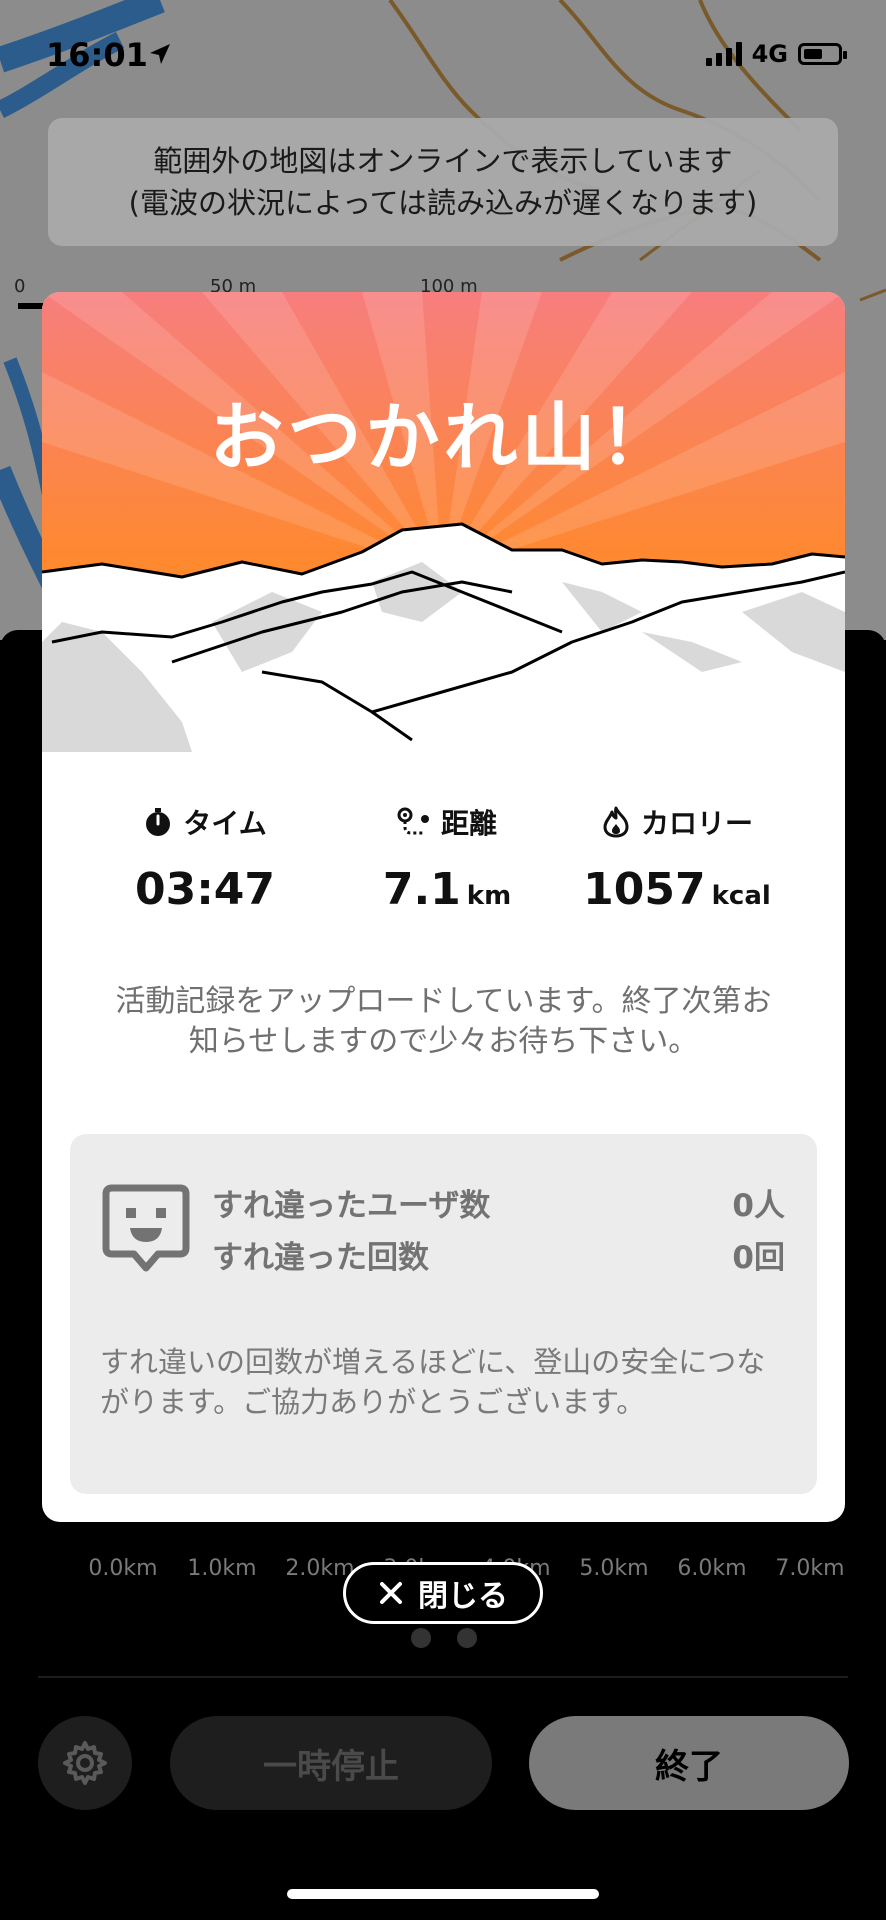 The width and height of the screenshot is (886, 1920). What do you see at coordinates (331, 1766) in the screenshot?
I see `pause-button-label: 一時停止` at bounding box center [331, 1766].